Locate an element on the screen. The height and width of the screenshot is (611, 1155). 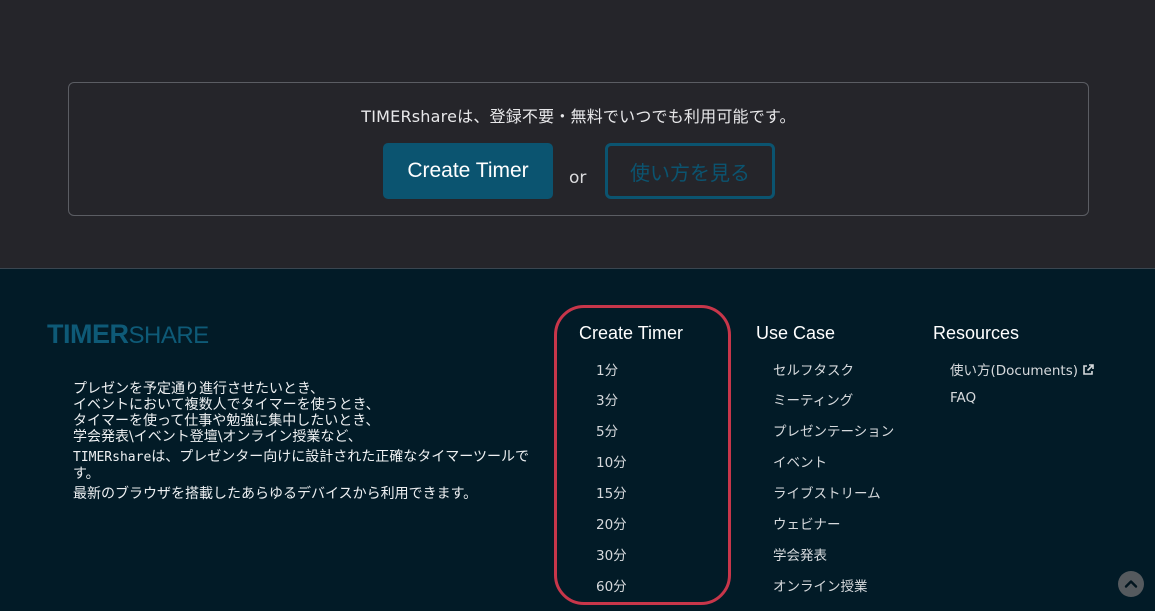
use-case-link-online-class: オンライン授業 is located at coordinates (820, 585).